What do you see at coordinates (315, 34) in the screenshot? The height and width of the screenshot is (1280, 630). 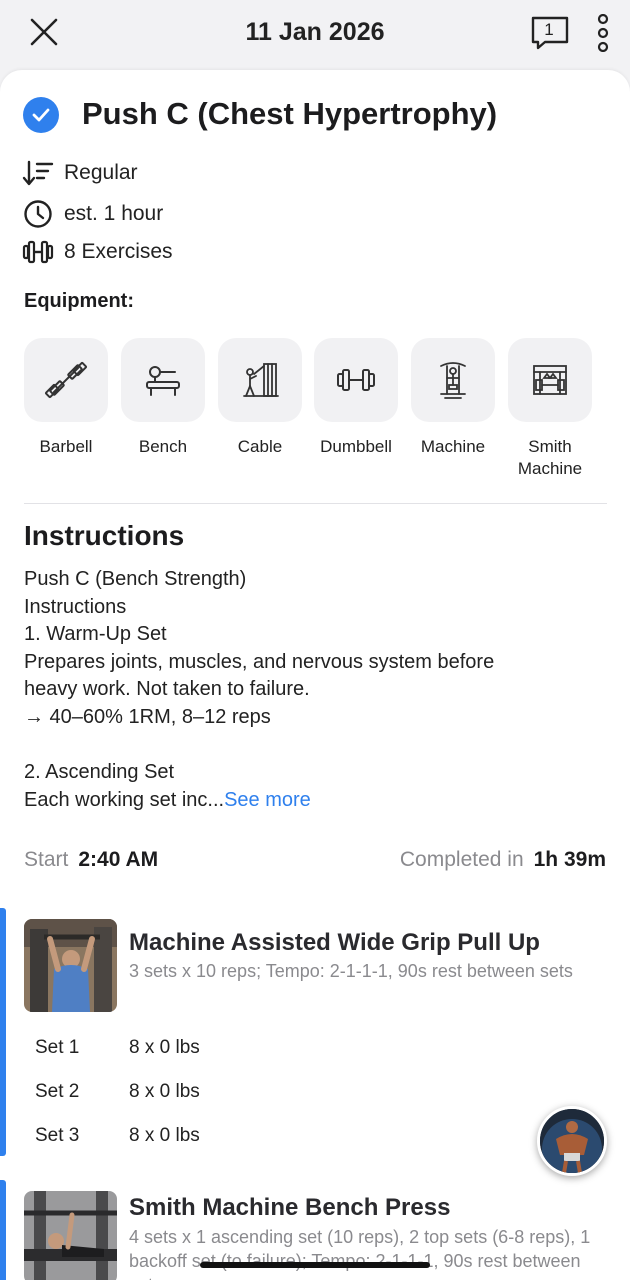 I see `top-bar: 11 Jan 2026 1` at bounding box center [315, 34].